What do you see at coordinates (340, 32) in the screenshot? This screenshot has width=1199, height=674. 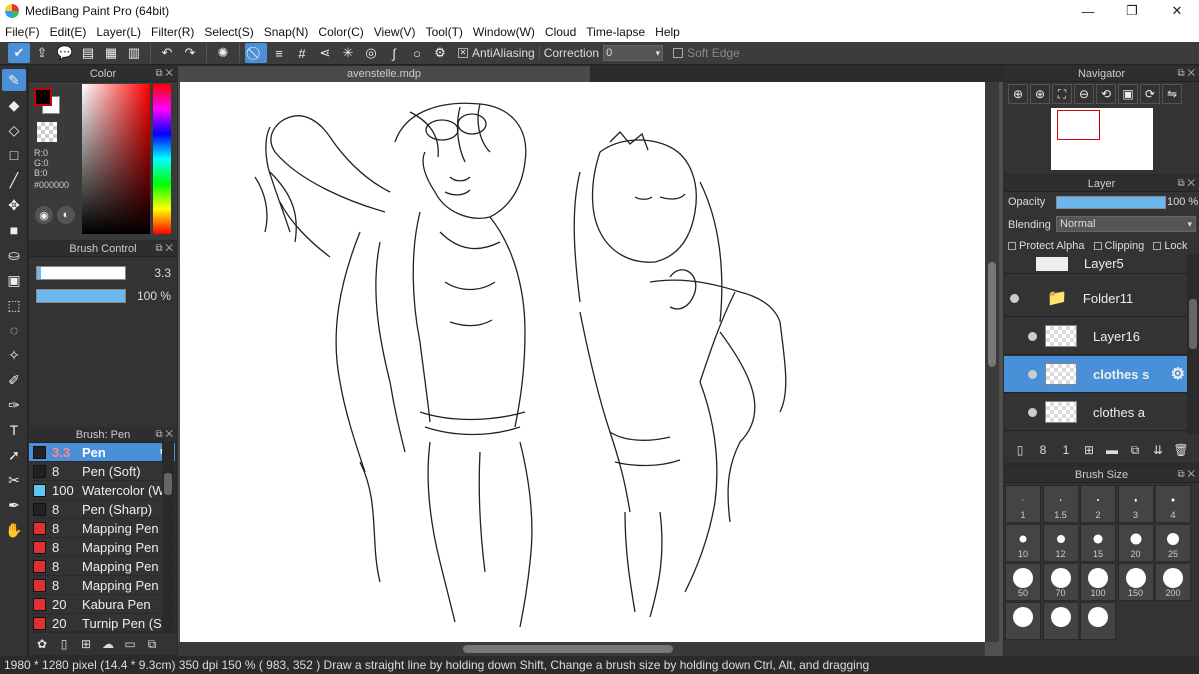 I see `menu-color: Color(C)` at bounding box center [340, 32].